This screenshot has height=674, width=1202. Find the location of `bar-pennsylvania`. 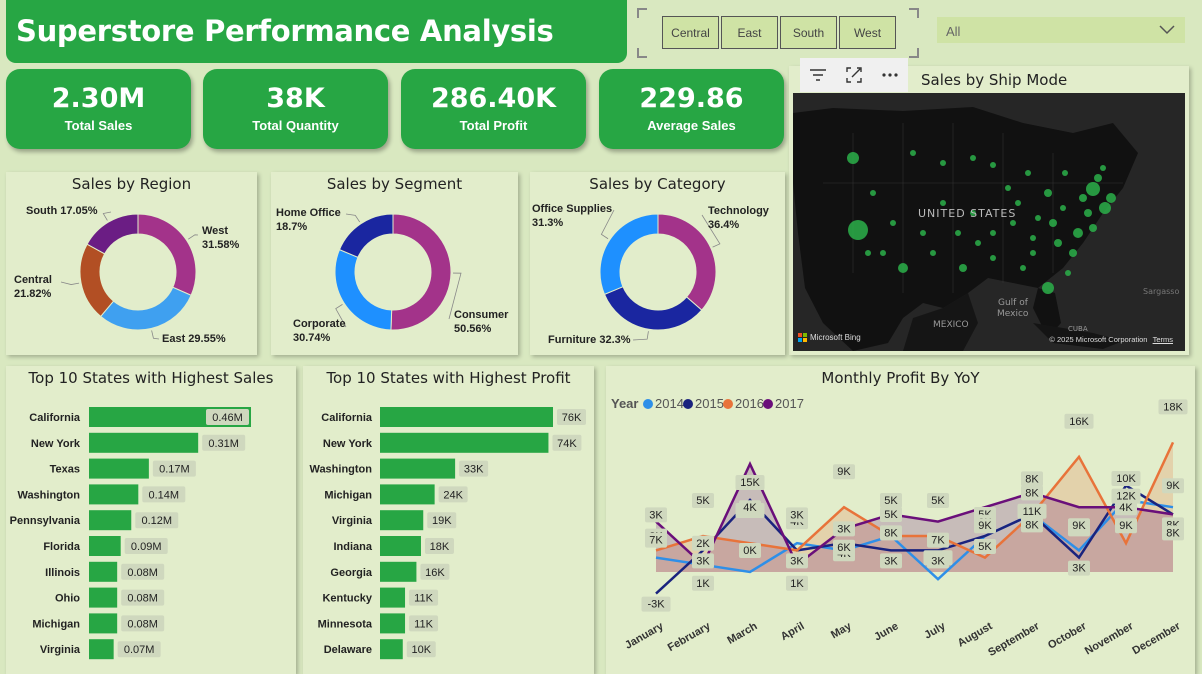

bar-pennsylvania is located at coordinates (110, 520).